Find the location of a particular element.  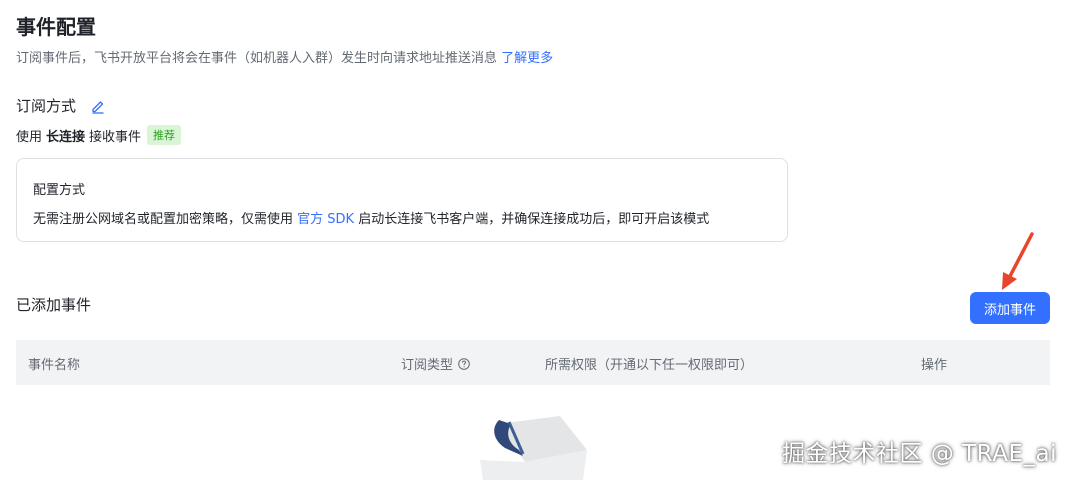

description-text: 订阅事件后，飞书开放平台将会在事件（如机器人入群）发生时向请求地址推送消息 is located at coordinates (257, 58).